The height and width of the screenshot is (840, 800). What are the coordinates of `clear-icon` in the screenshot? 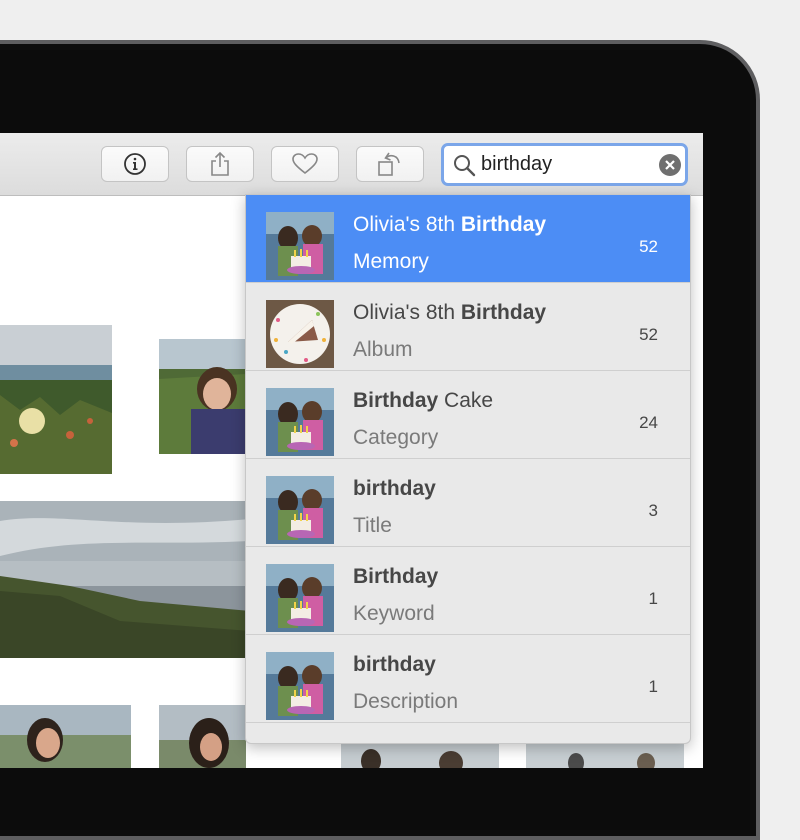 It's located at (670, 165).